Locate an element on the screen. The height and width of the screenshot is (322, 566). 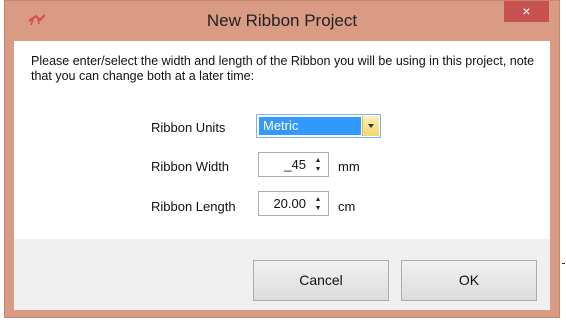
ribbon-units-value: Metric is located at coordinates (310, 126).